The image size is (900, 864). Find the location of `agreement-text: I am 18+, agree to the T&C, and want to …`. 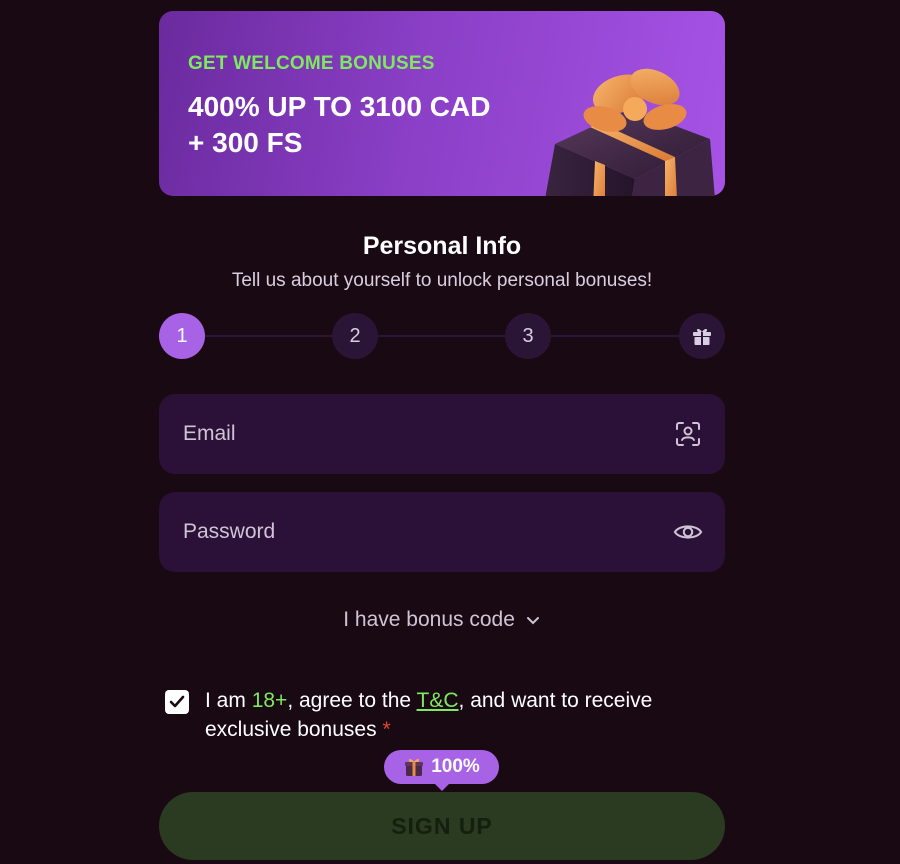

agreement-text: I am 18+, agree to the T&C, and want to … is located at coordinates (467, 715).